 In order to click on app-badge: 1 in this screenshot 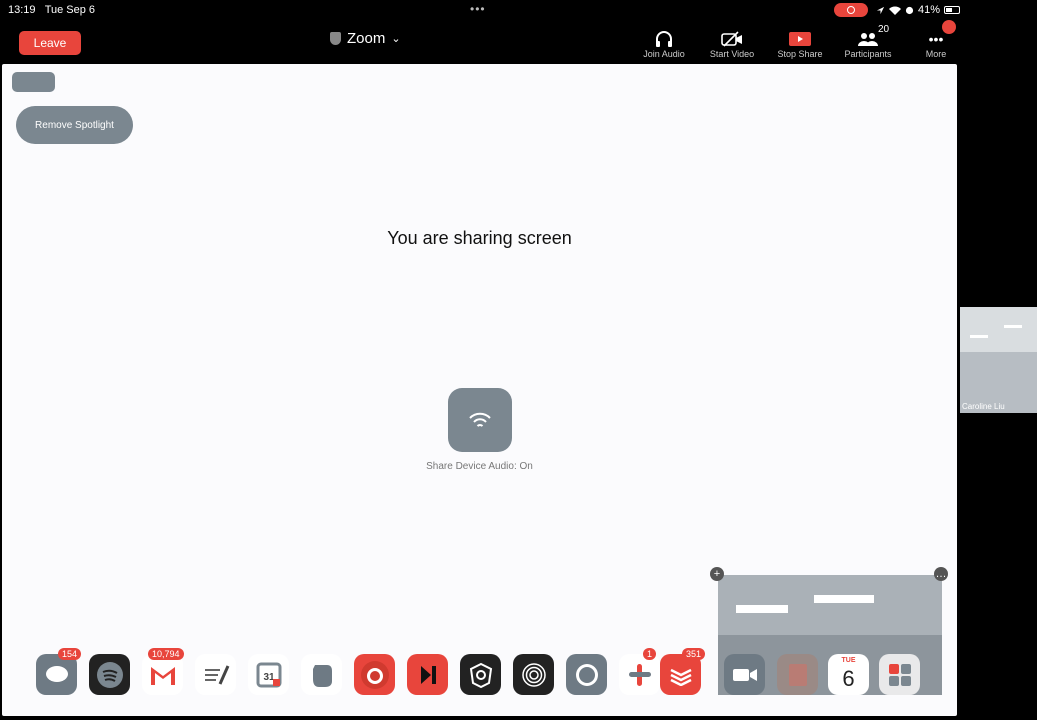, I will do `click(650, 654)`.